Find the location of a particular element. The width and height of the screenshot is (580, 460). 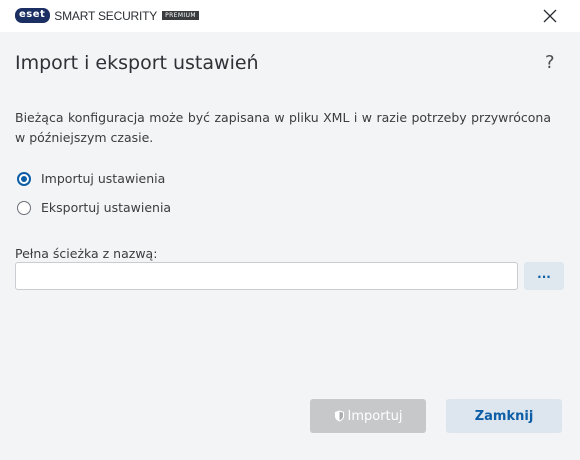

dialog-title: Import i eksport ustawień is located at coordinates (137, 63).